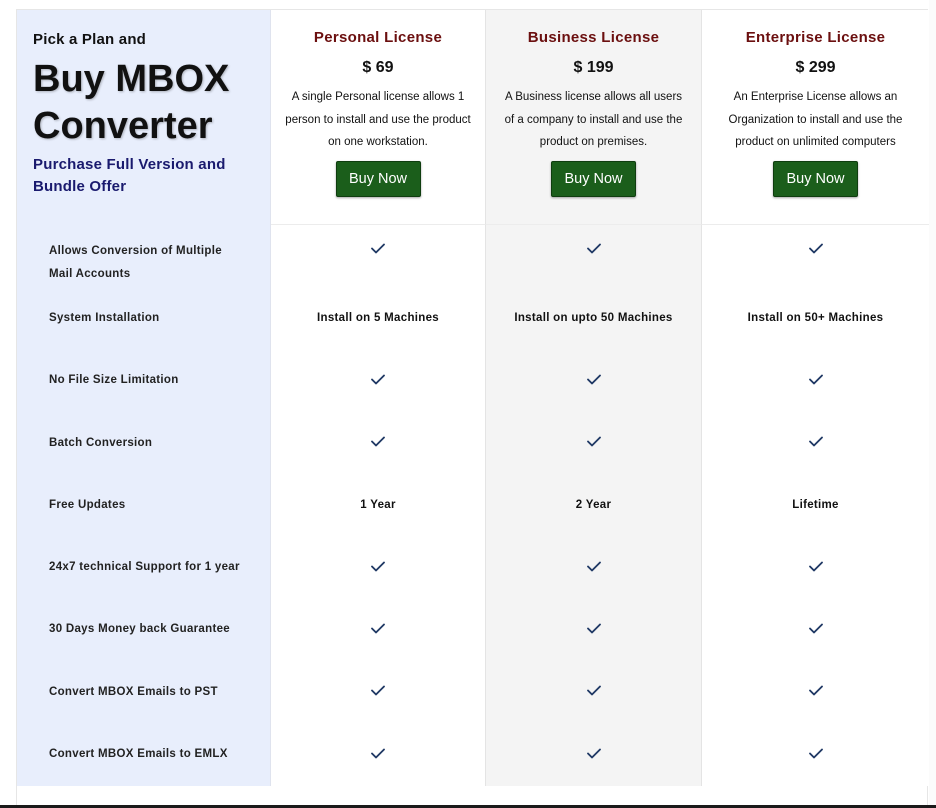 This screenshot has height=808, width=936. Describe the element at coordinates (133, 691) in the screenshot. I see `feature-label-text: Convert MBOX Emails to PST` at that location.